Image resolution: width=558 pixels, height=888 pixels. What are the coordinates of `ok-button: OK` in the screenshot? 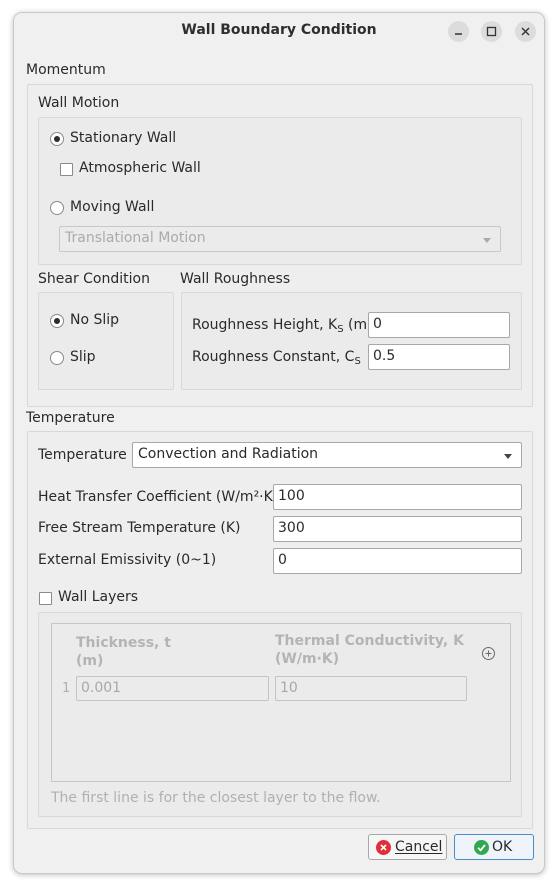 It's located at (494, 847).